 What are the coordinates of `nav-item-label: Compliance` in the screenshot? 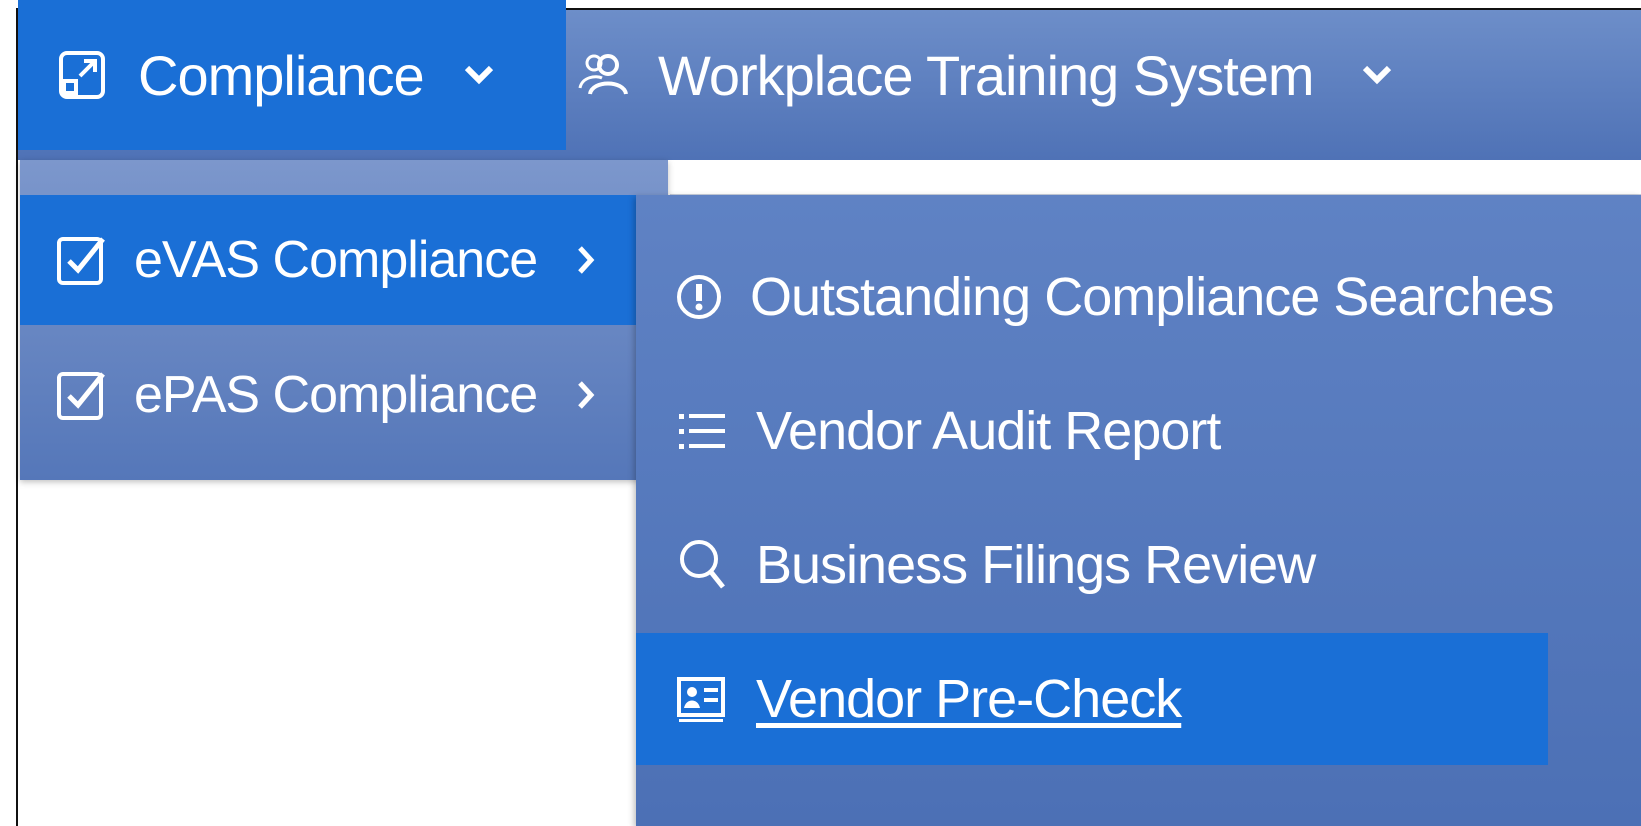 It's located at (281, 75).